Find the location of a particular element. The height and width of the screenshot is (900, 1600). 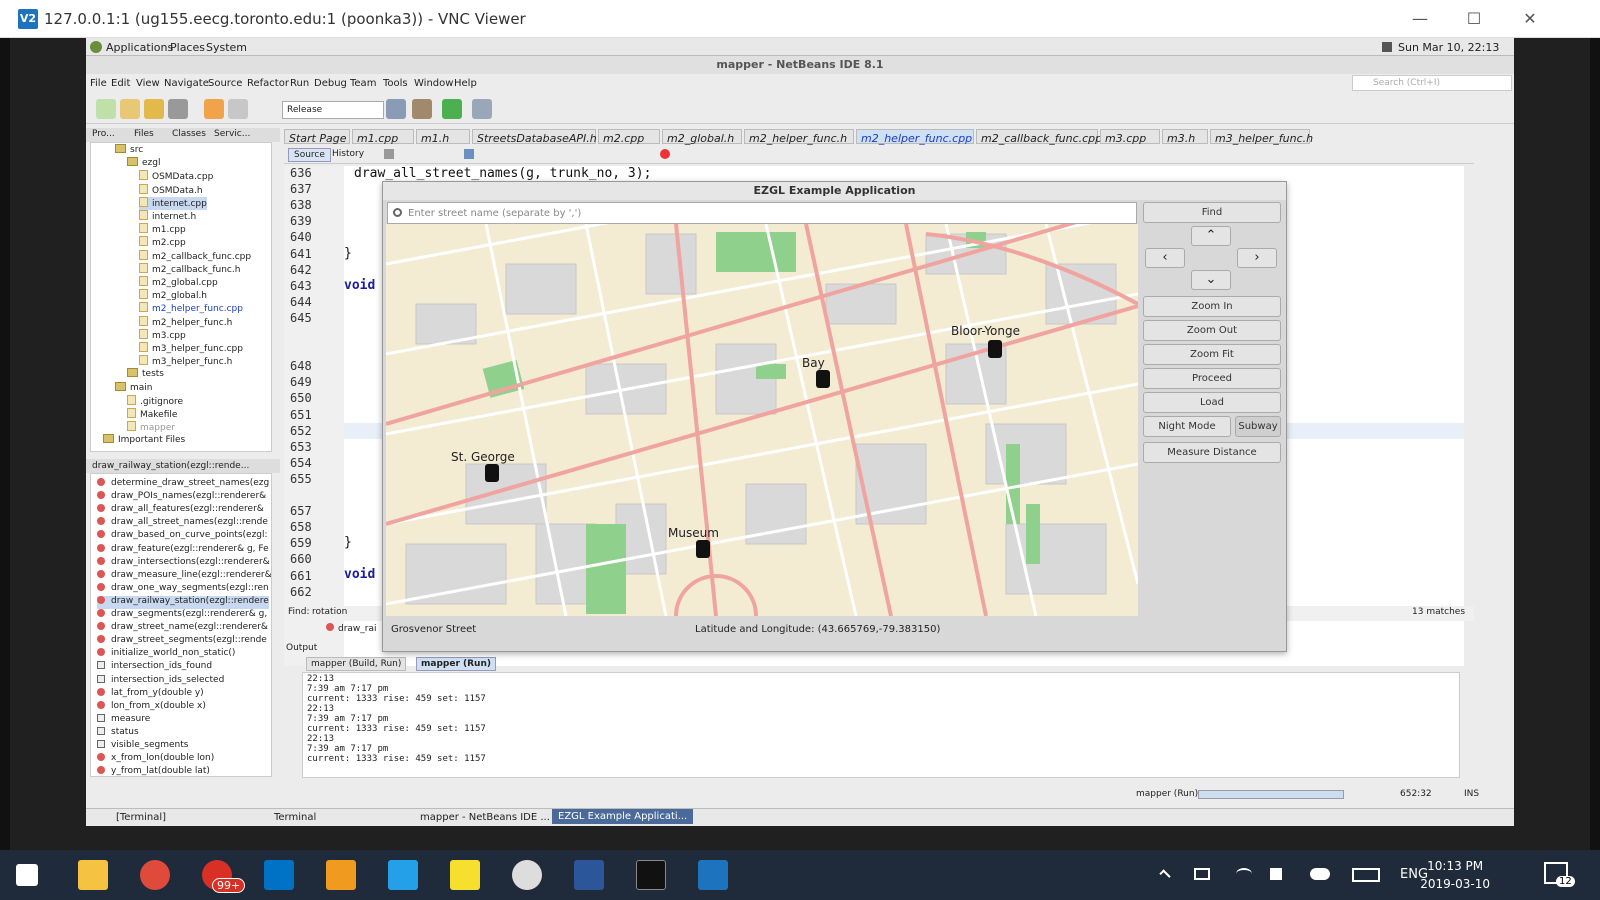

pan-right-button: › is located at coordinates (1257, 258).